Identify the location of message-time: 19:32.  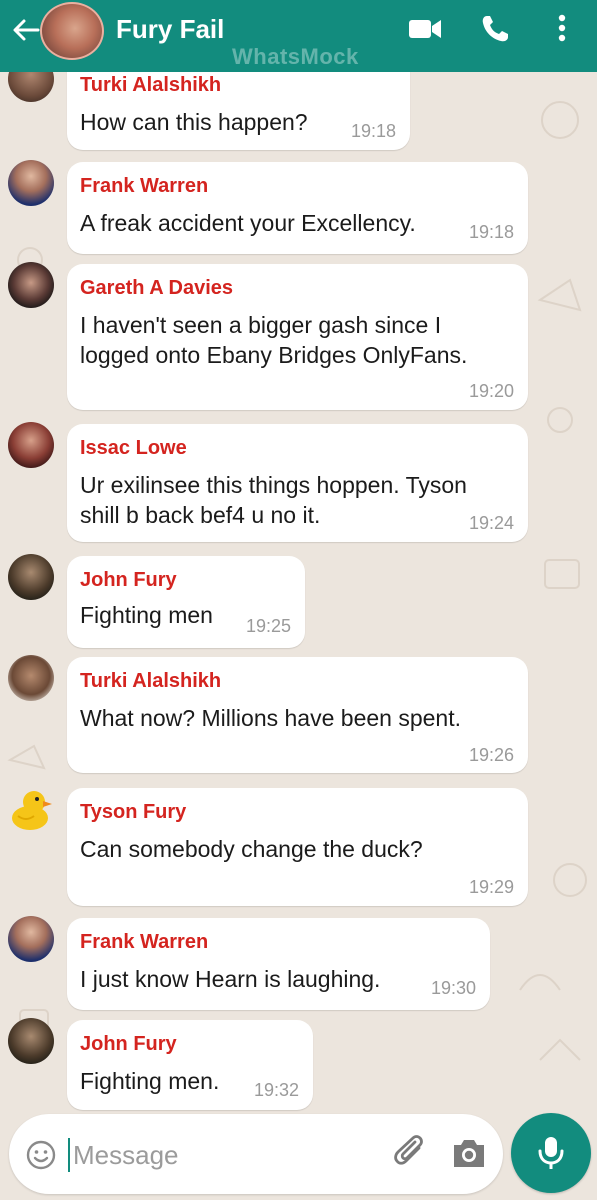
(276, 1090).